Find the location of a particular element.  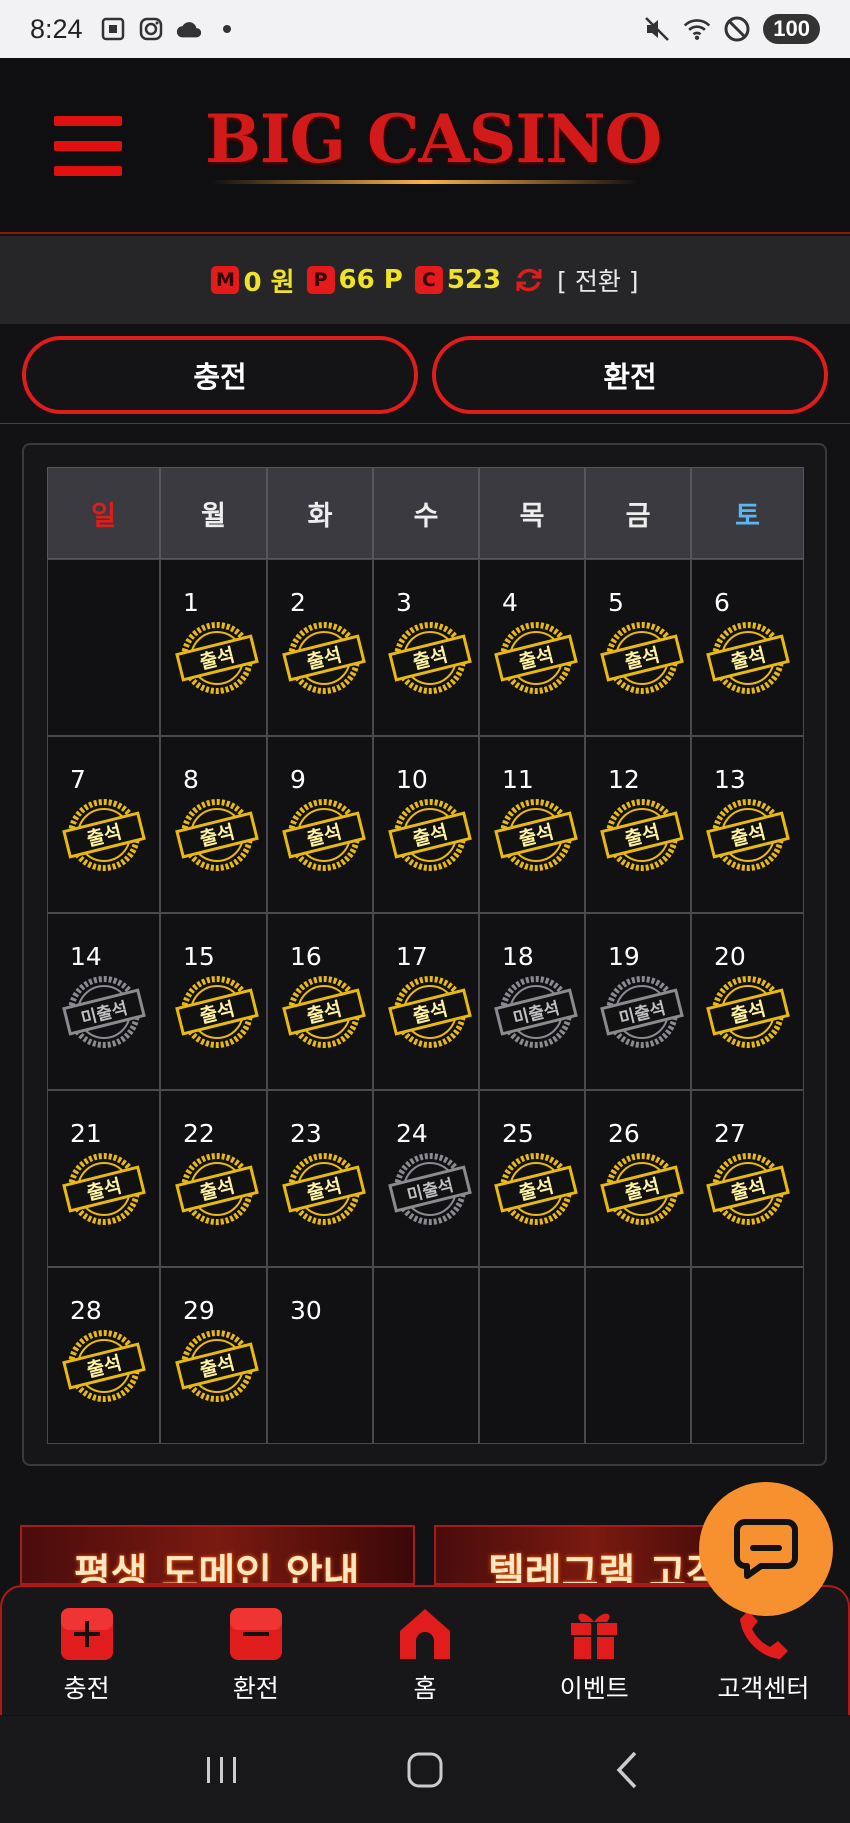

day-number: 9 is located at coordinates (298, 779).